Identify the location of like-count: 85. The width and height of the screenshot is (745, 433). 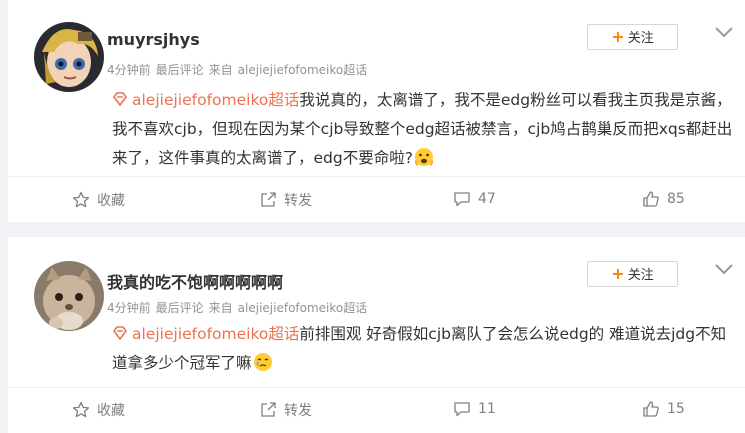
(676, 199).